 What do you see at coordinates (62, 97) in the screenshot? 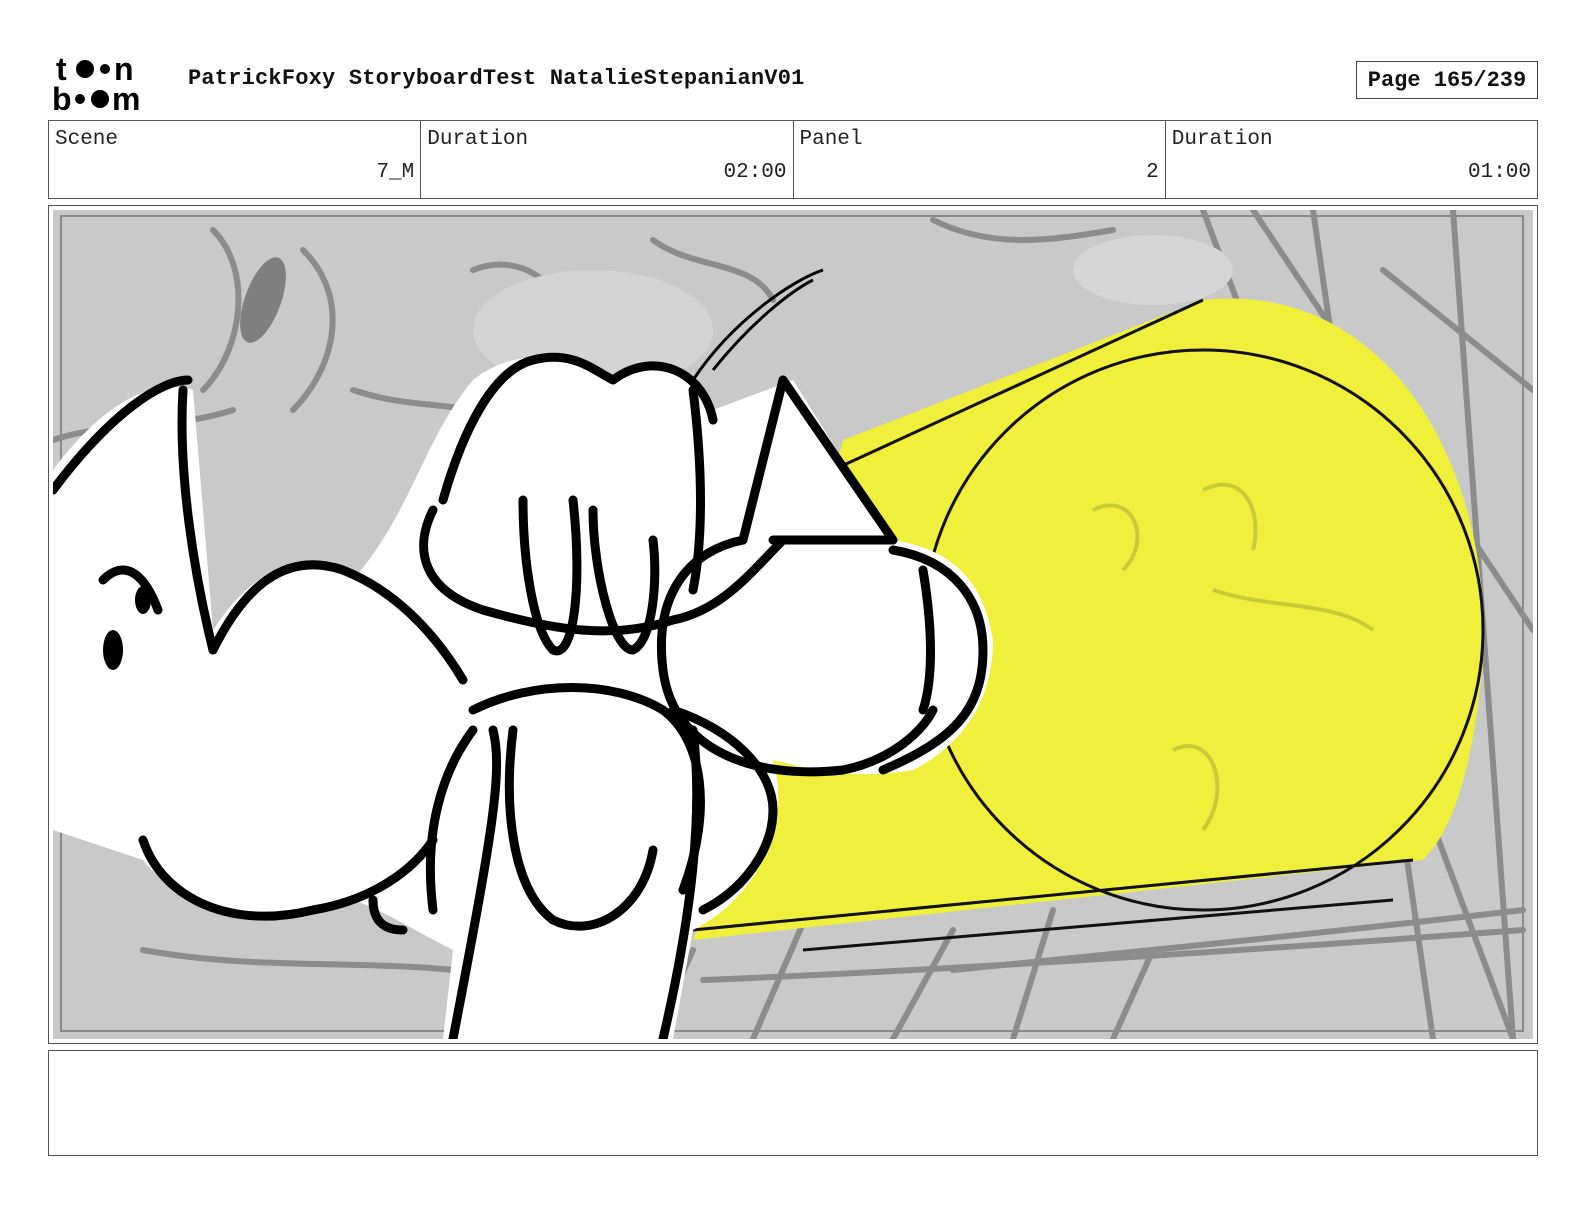
I see `svg-text: b` at bounding box center [62, 97].